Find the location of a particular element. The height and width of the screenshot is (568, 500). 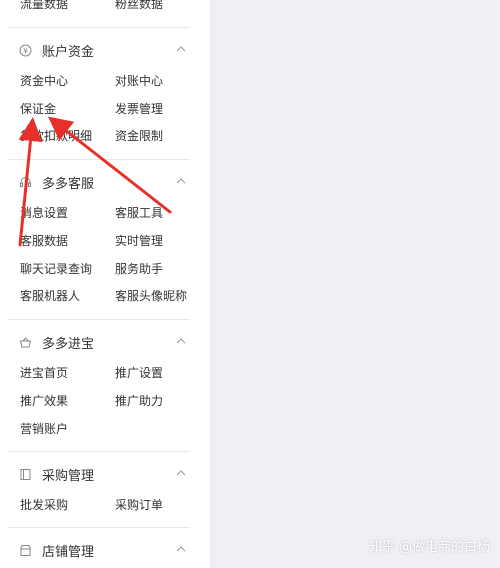

menu-item-service-robot: 客服机器人 is located at coordinates (50, 296).